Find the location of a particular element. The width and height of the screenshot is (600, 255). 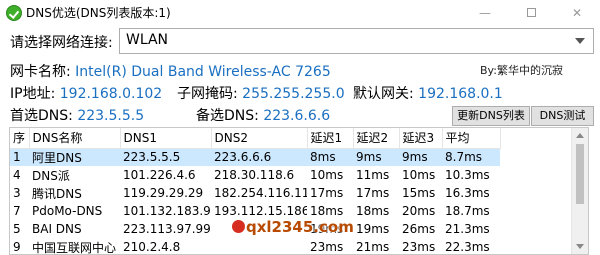

table-cell: 22.3ms is located at coordinates (467, 247).